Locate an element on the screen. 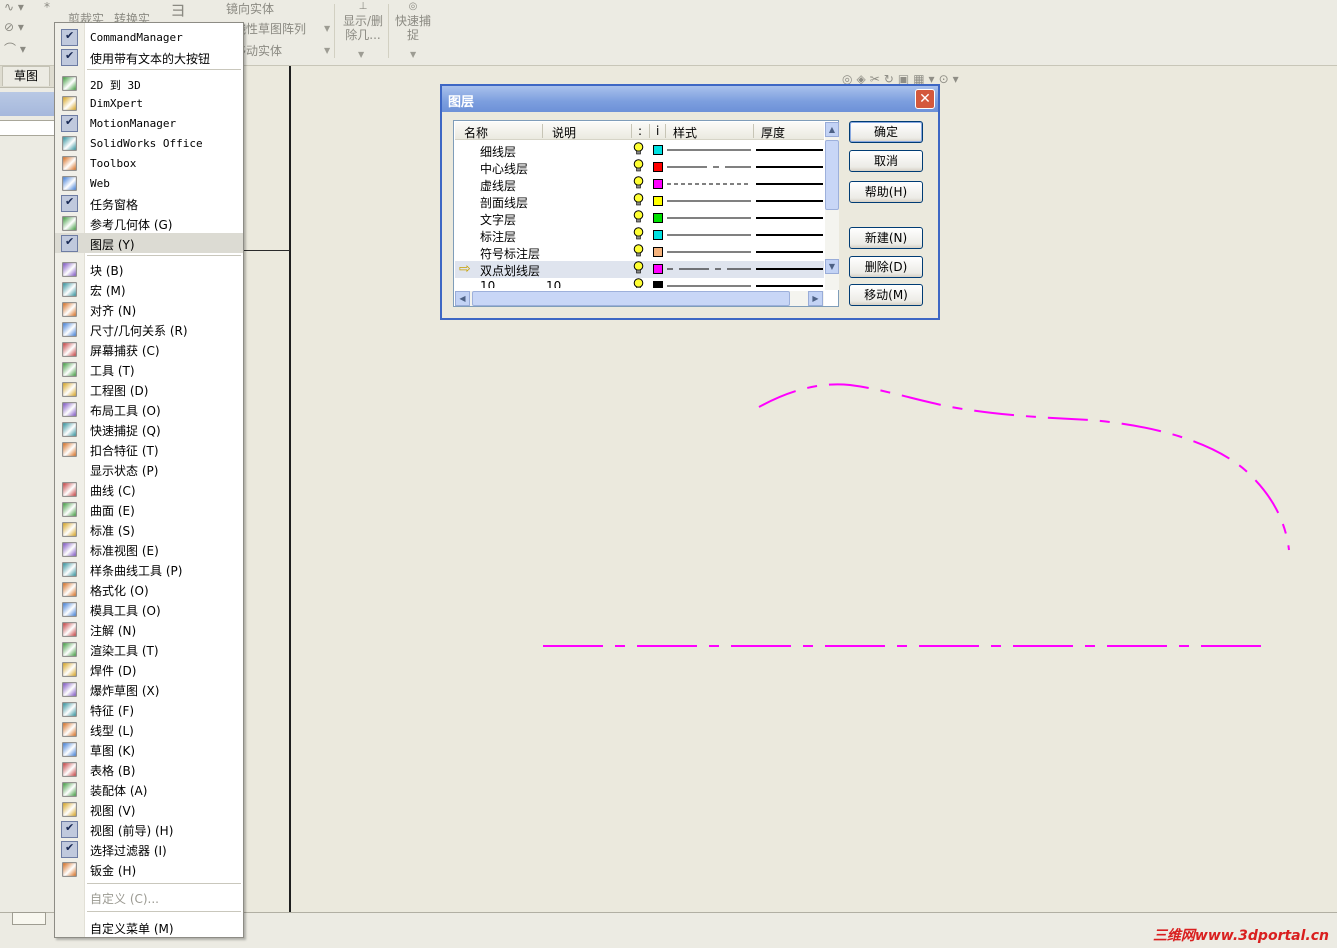 The image size is (1337, 948). layer-row: 符号标注层 is located at coordinates (639, 252).